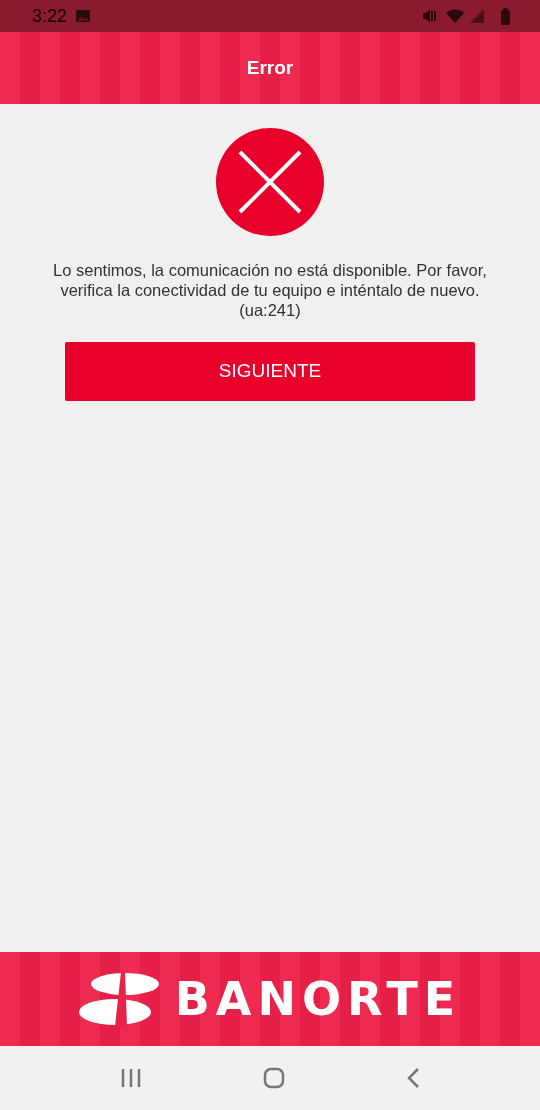 This screenshot has width=540, height=1110. I want to click on mute-icon, so click(429, 16).